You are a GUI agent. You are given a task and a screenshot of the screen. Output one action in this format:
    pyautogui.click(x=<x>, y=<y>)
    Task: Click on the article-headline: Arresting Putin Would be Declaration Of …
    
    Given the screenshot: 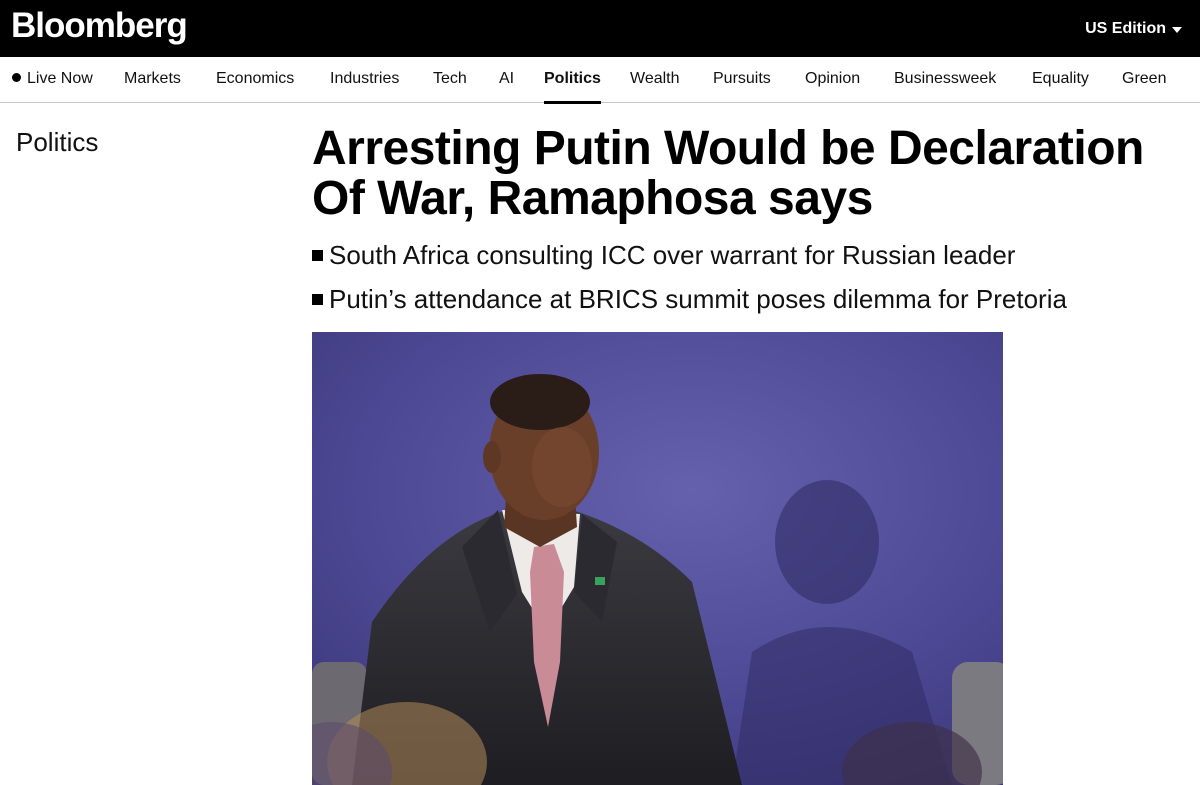 What is the action you would take?
    pyautogui.click(x=728, y=173)
    